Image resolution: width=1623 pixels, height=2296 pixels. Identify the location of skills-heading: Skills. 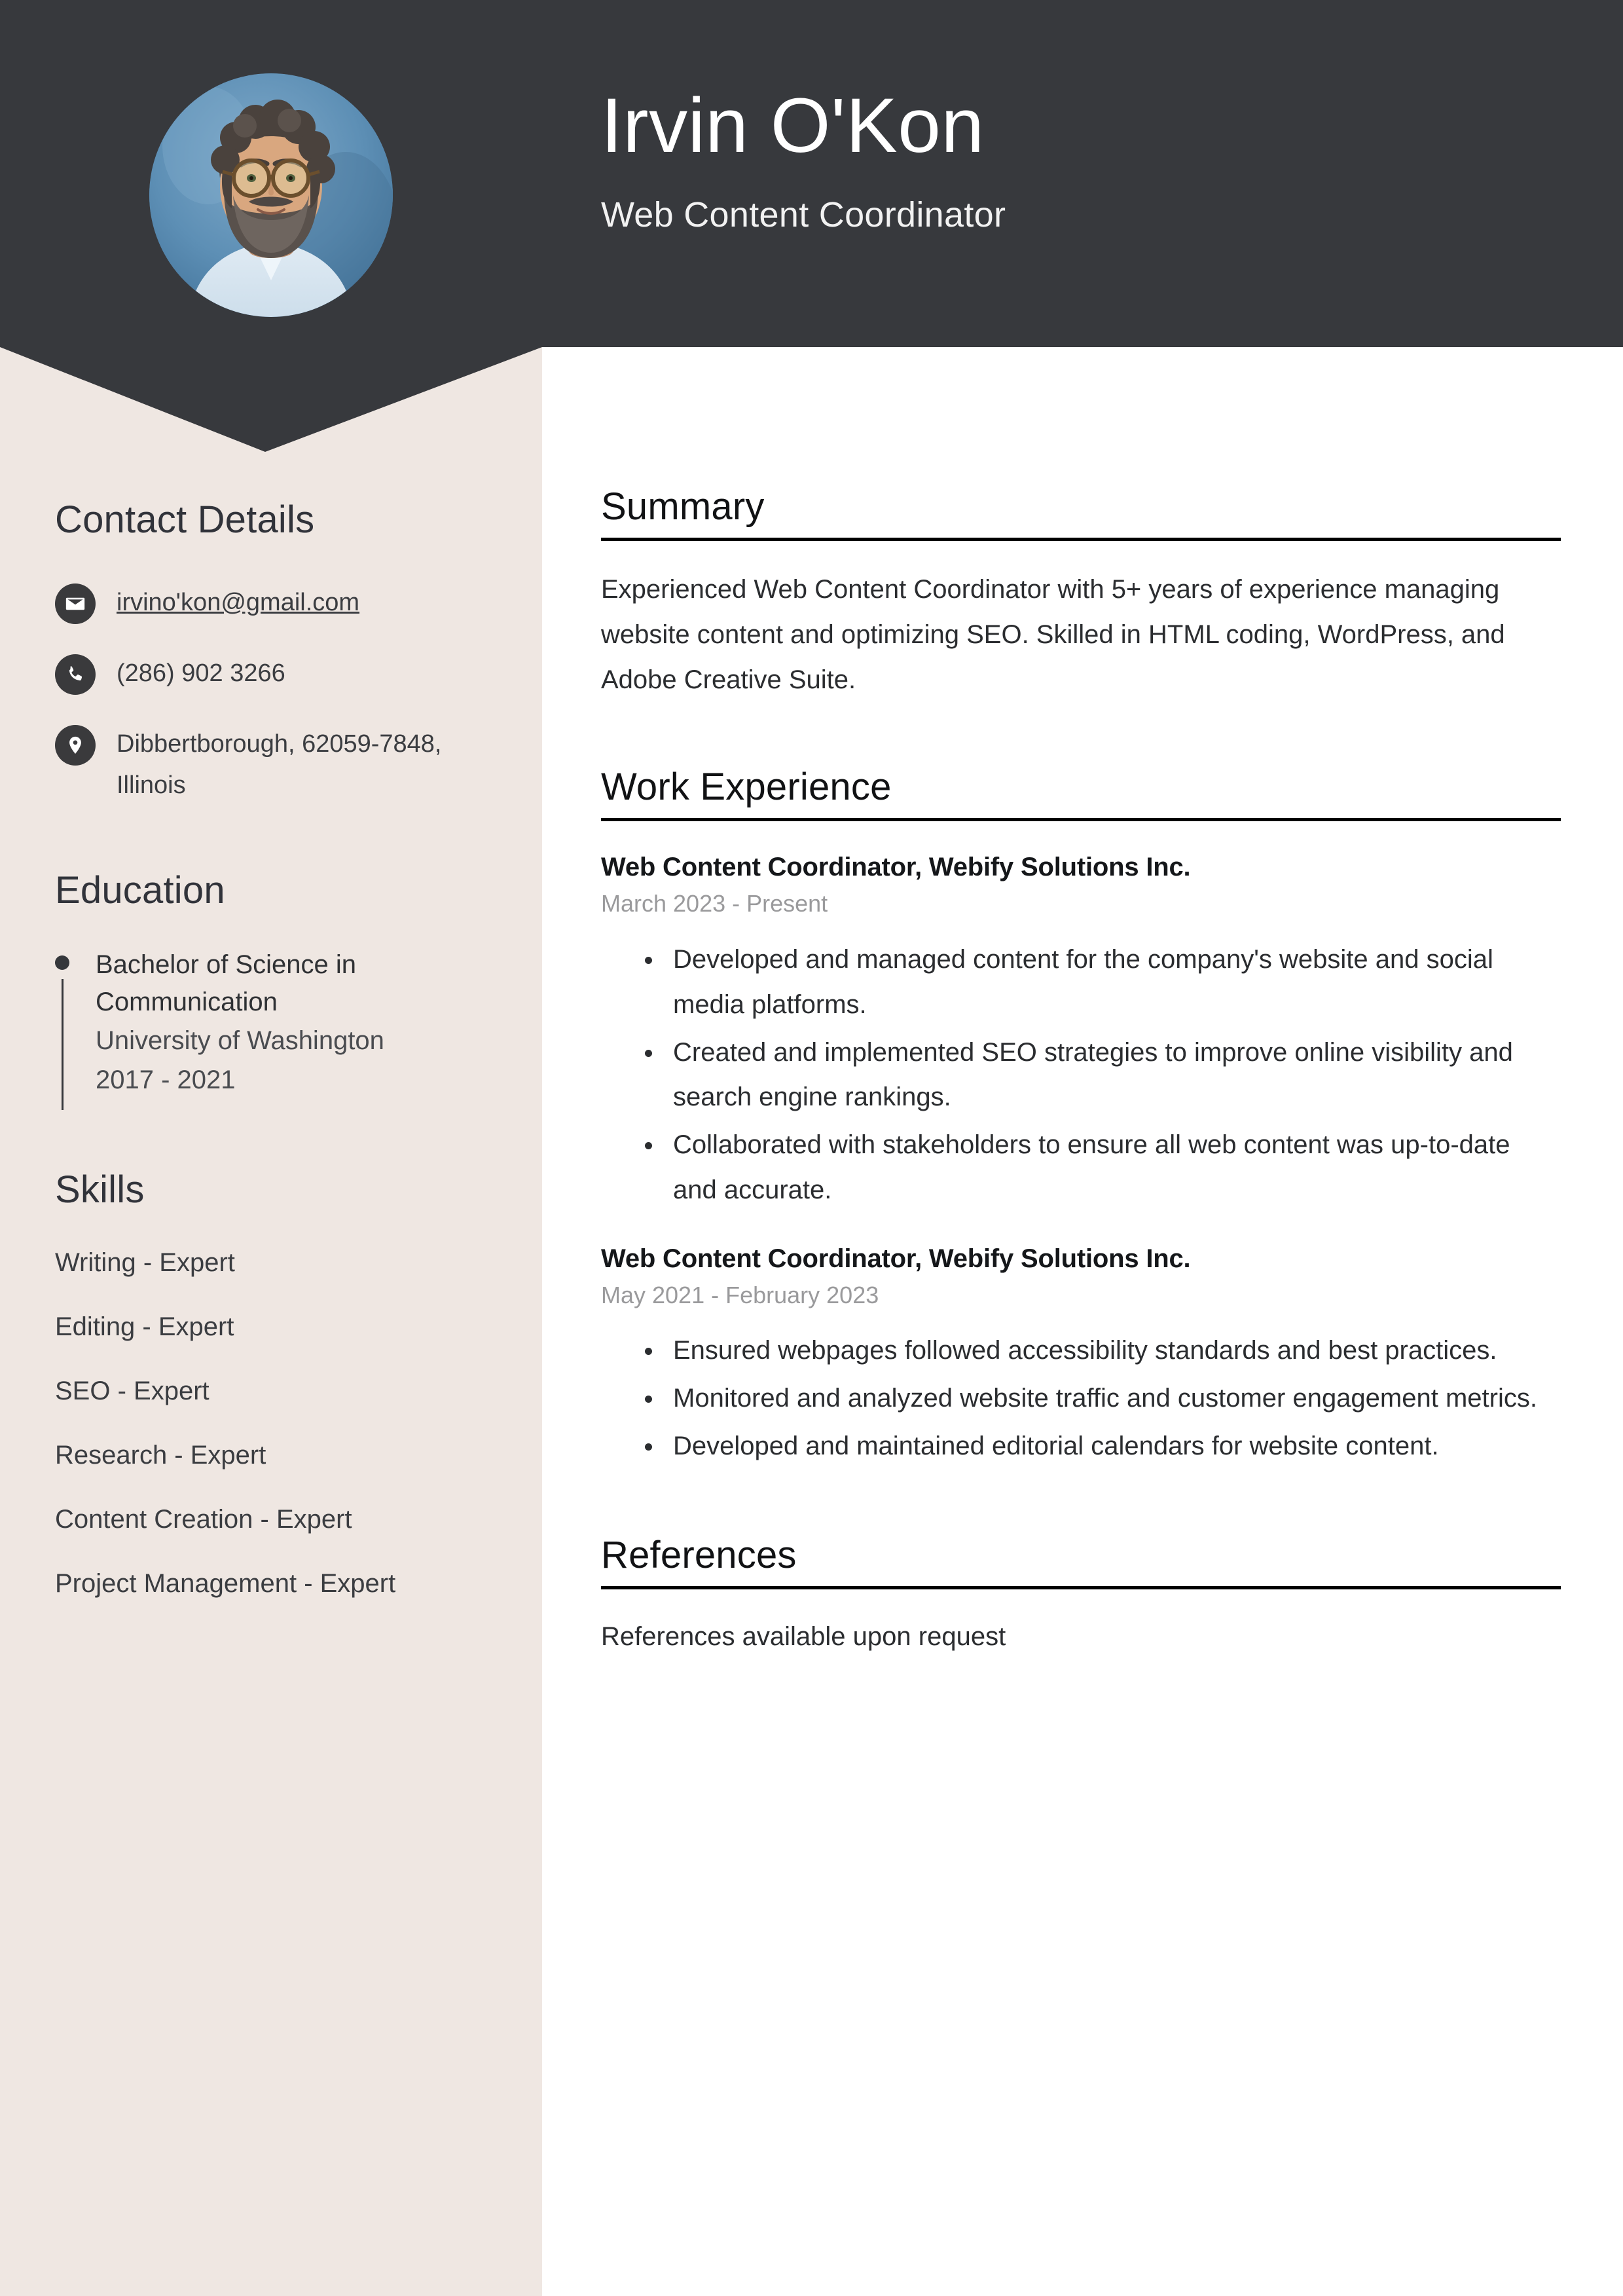
(100, 1190).